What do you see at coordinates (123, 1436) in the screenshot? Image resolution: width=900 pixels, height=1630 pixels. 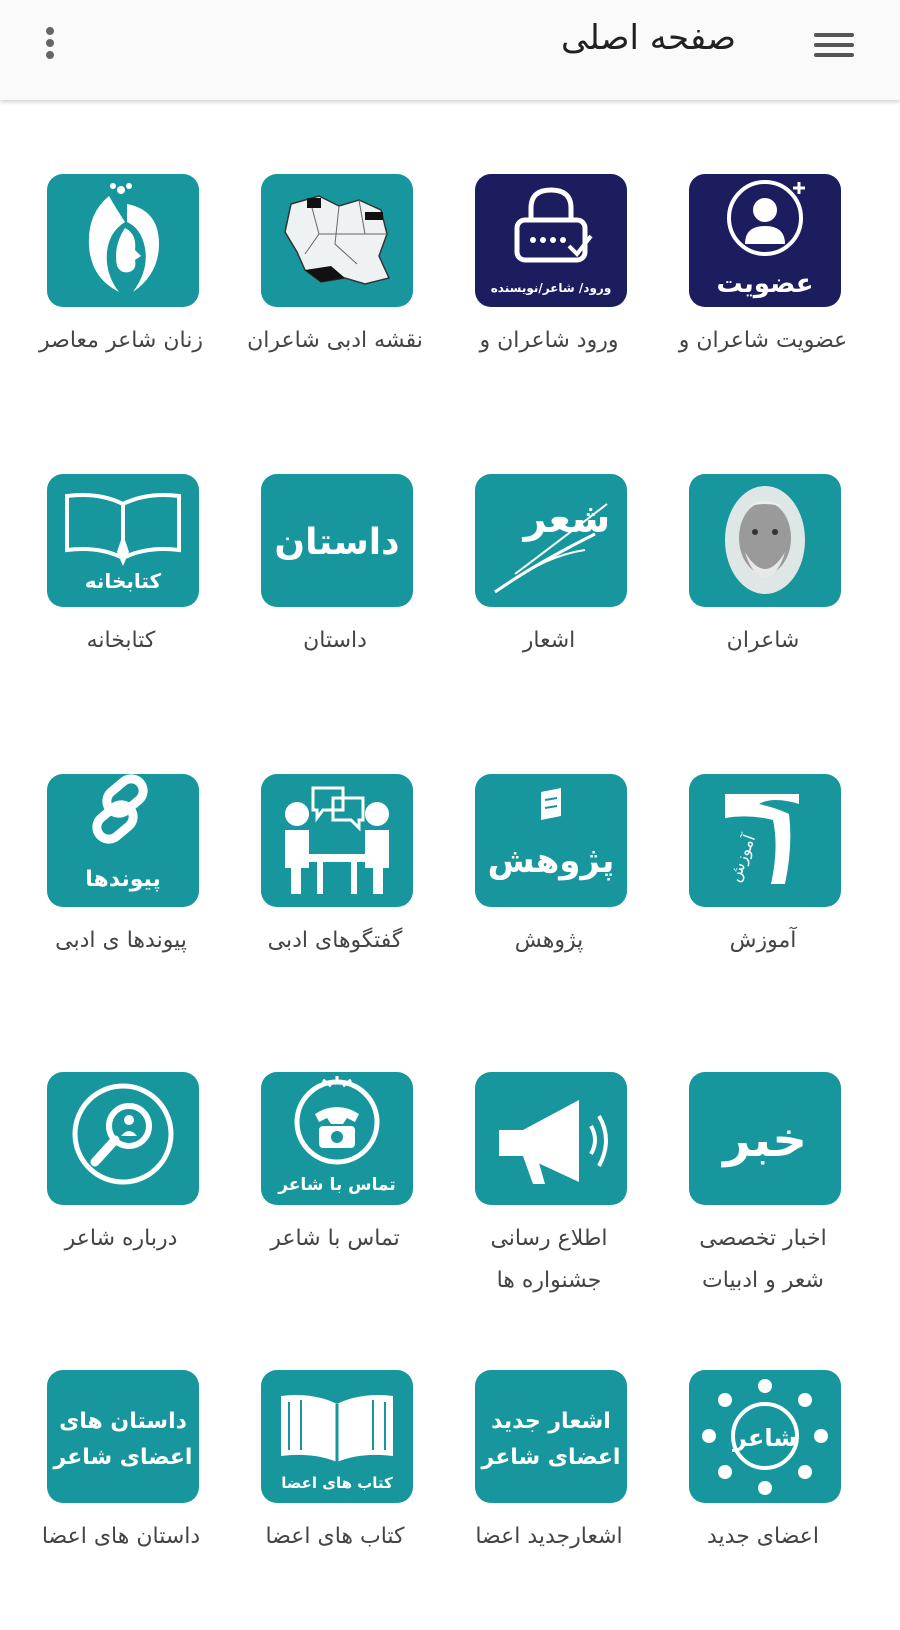 I see `members-stories-icon: داستان های اعضای شاعر` at bounding box center [123, 1436].